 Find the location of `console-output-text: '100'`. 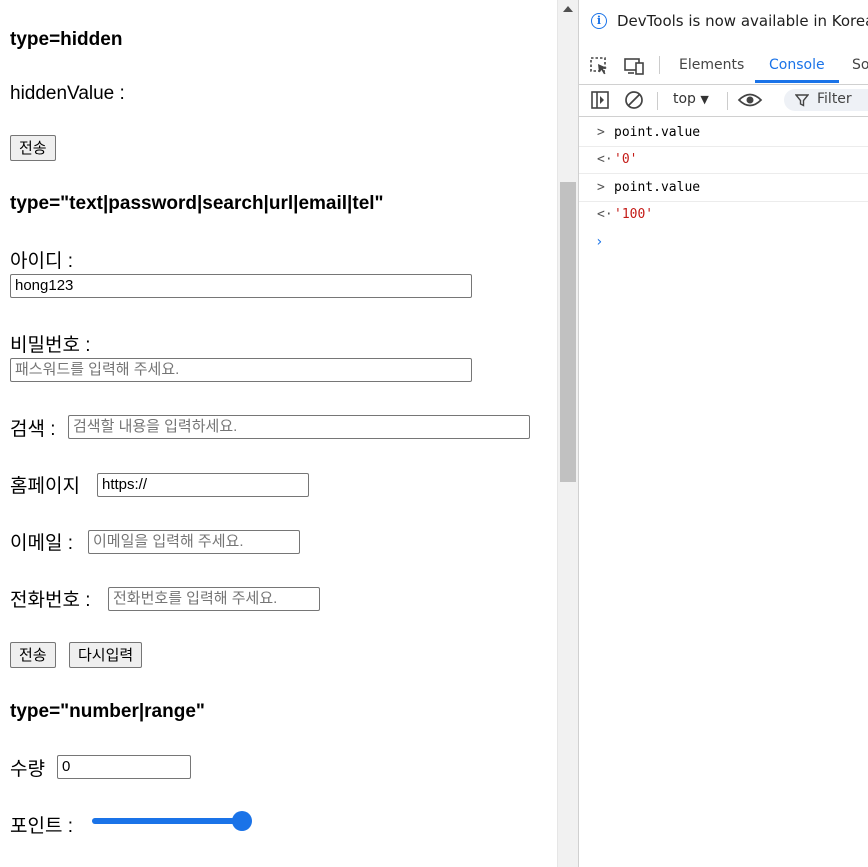

console-output-text: '100' is located at coordinates (634, 214).